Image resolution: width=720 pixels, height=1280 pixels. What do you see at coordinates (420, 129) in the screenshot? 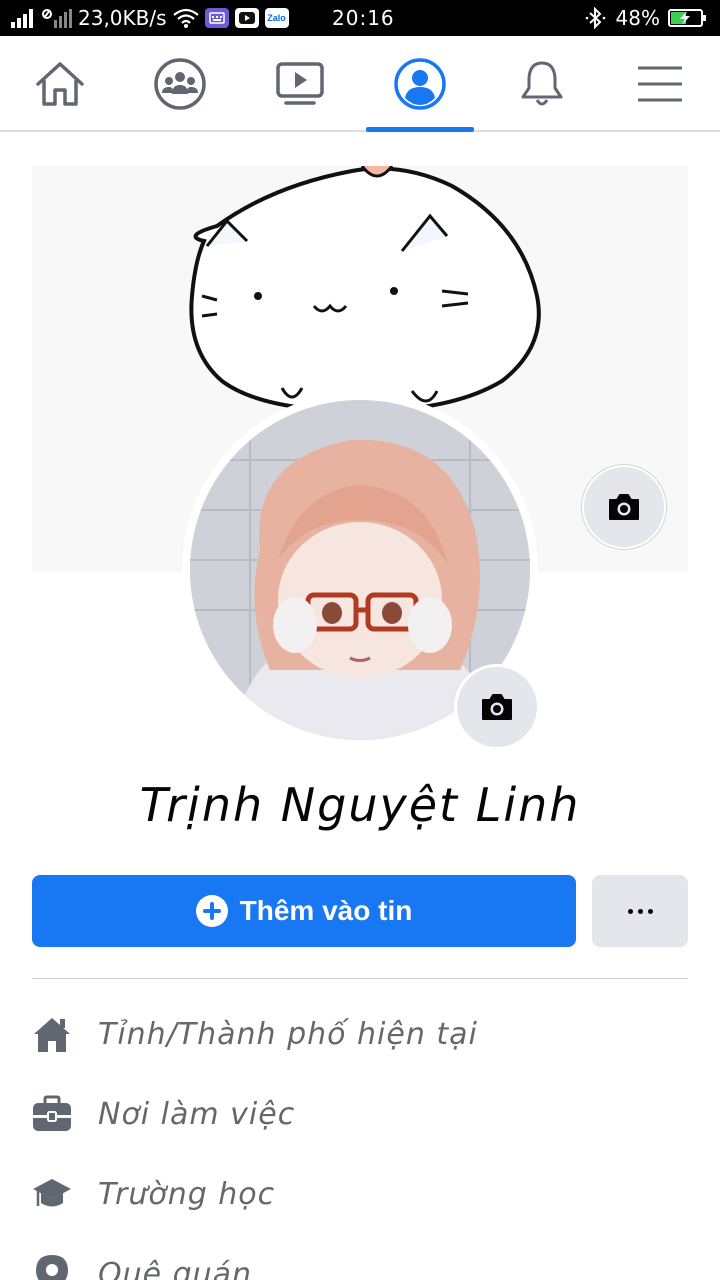
I see `active-tab-indicator` at bounding box center [420, 129].